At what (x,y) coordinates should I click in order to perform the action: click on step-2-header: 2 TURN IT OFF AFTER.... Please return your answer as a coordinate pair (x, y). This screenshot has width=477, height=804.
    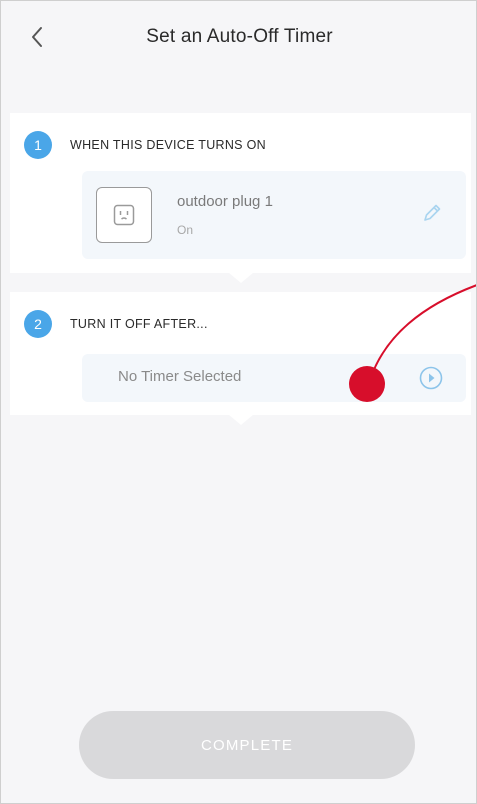
    Looking at the image, I should click on (116, 324).